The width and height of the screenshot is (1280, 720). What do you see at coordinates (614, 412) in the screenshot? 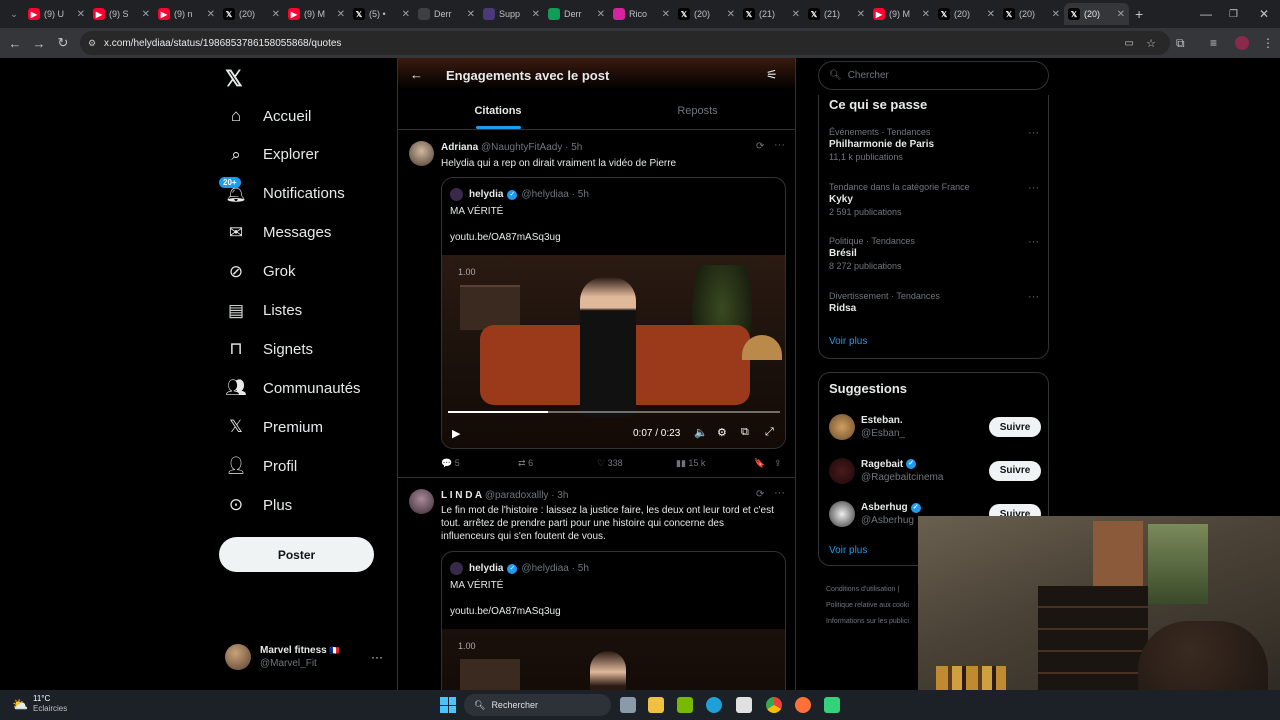
I see `video-progress-track` at bounding box center [614, 412].